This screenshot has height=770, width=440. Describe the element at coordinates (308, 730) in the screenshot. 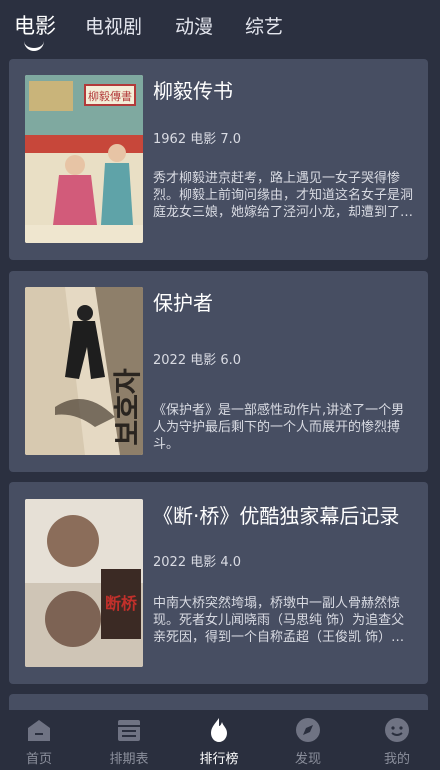

I see `compass-icon` at that location.